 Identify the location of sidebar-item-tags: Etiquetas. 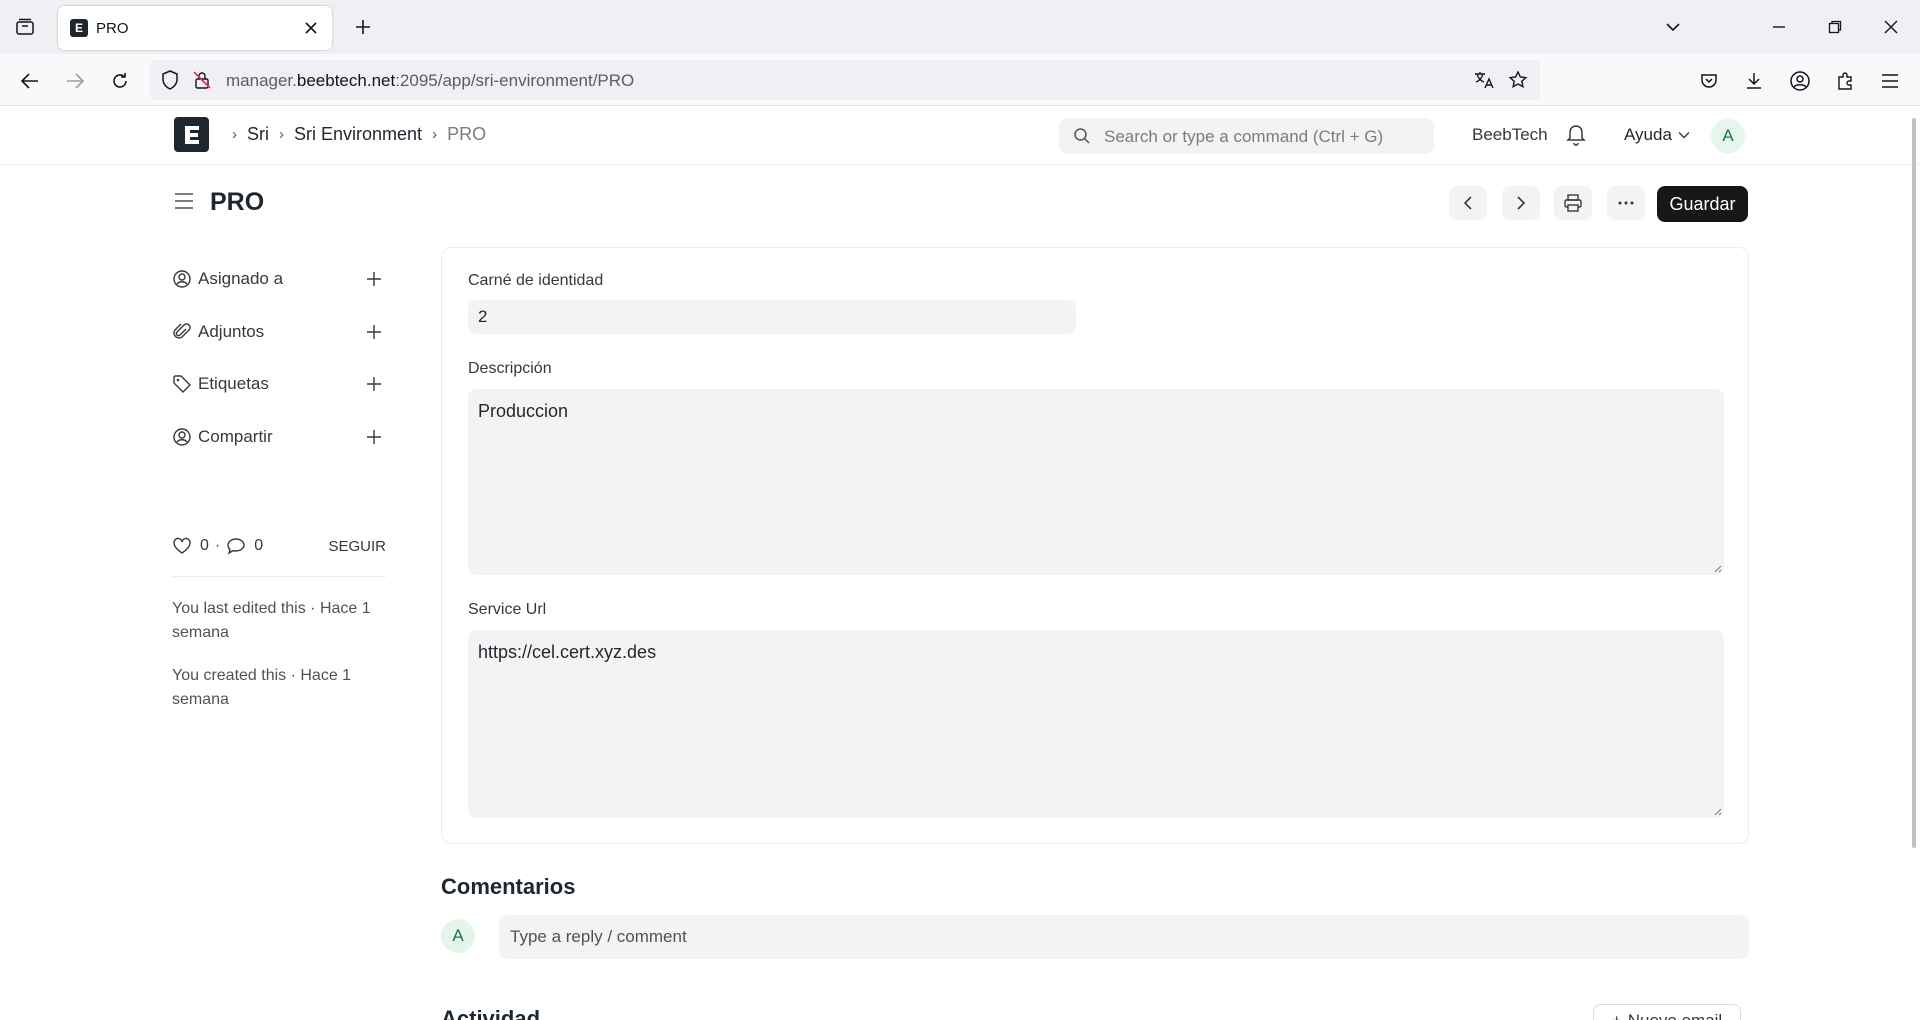
(278, 384).